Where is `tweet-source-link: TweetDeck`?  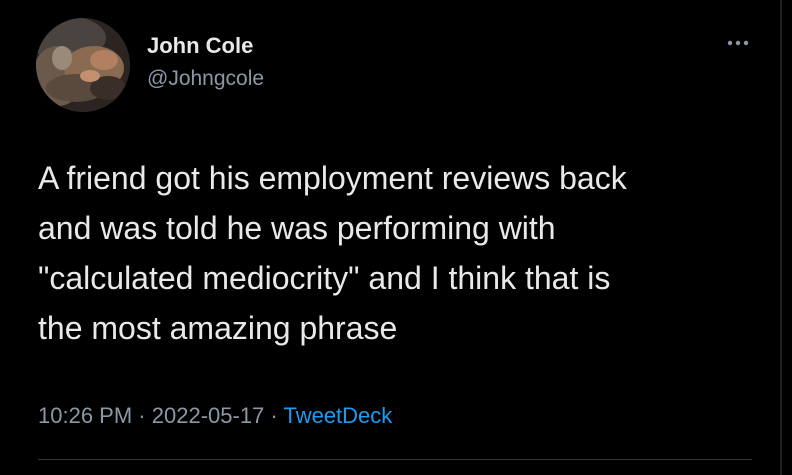
tweet-source-link: TweetDeck is located at coordinates (337, 415).